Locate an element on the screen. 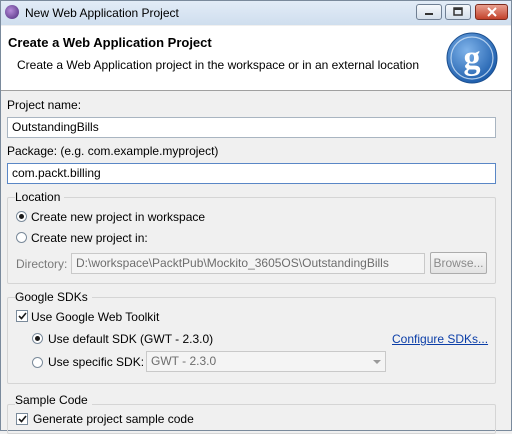 The width and height of the screenshot is (512, 434). generate-sample-label: Generate project sample code is located at coordinates (113, 419).